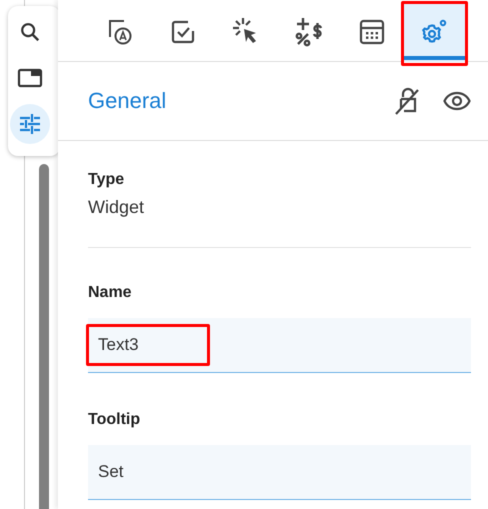 The image size is (488, 509). Describe the element at coordinates (110, 293) in the screenshot. I see `field-label: Name` at that location.